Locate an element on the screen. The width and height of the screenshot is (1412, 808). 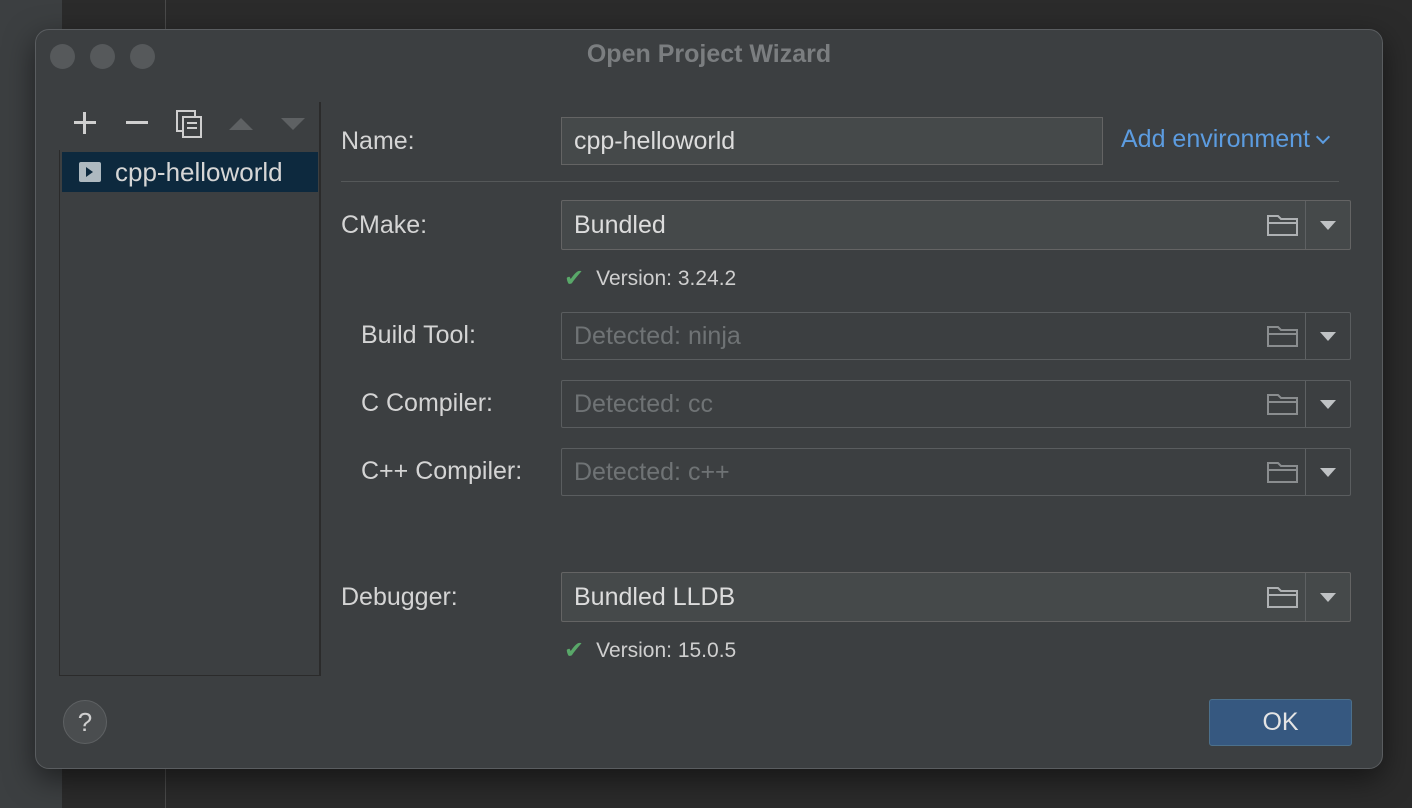
add-environment-label: Add environment is located at coordinates (1216, 139).